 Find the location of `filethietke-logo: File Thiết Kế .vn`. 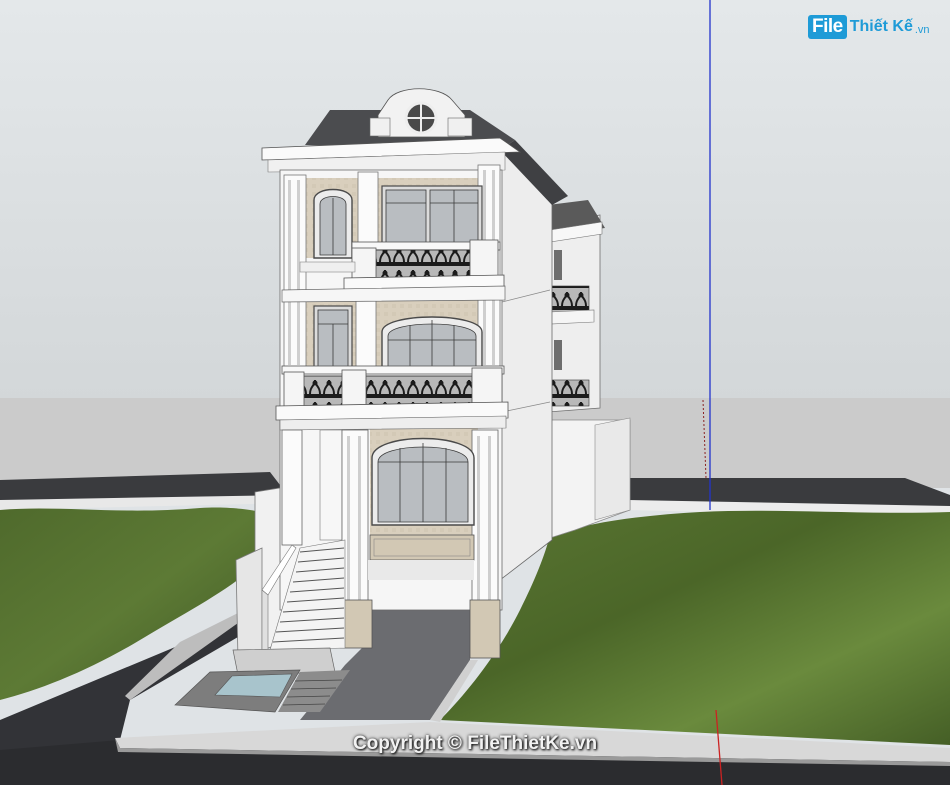

filethietke-logo: File Thiết Kế .vn is located at coordinates (877, 27).